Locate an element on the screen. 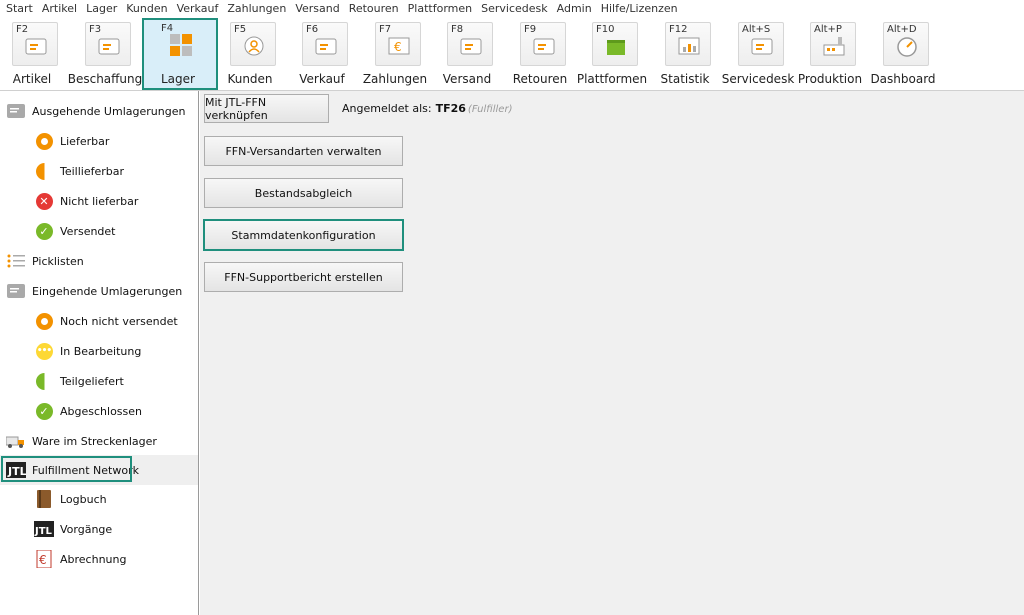  ribbon-button-produktion: Alt+P Produktion is located at coordinates (830, 55).